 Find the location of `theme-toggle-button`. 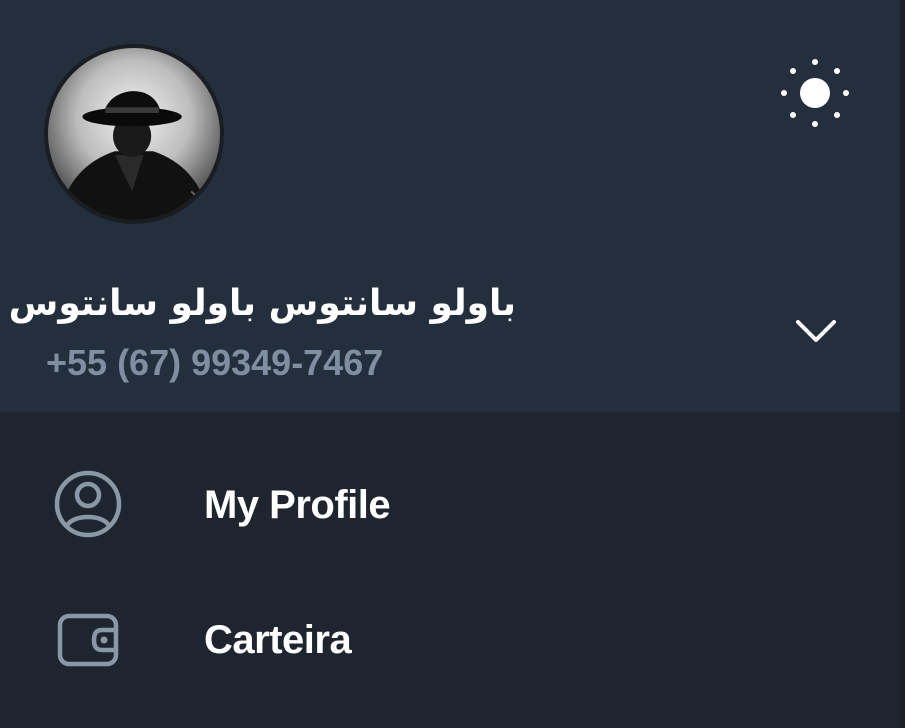

theme-toggle-button is located at coordinates (815, 93).